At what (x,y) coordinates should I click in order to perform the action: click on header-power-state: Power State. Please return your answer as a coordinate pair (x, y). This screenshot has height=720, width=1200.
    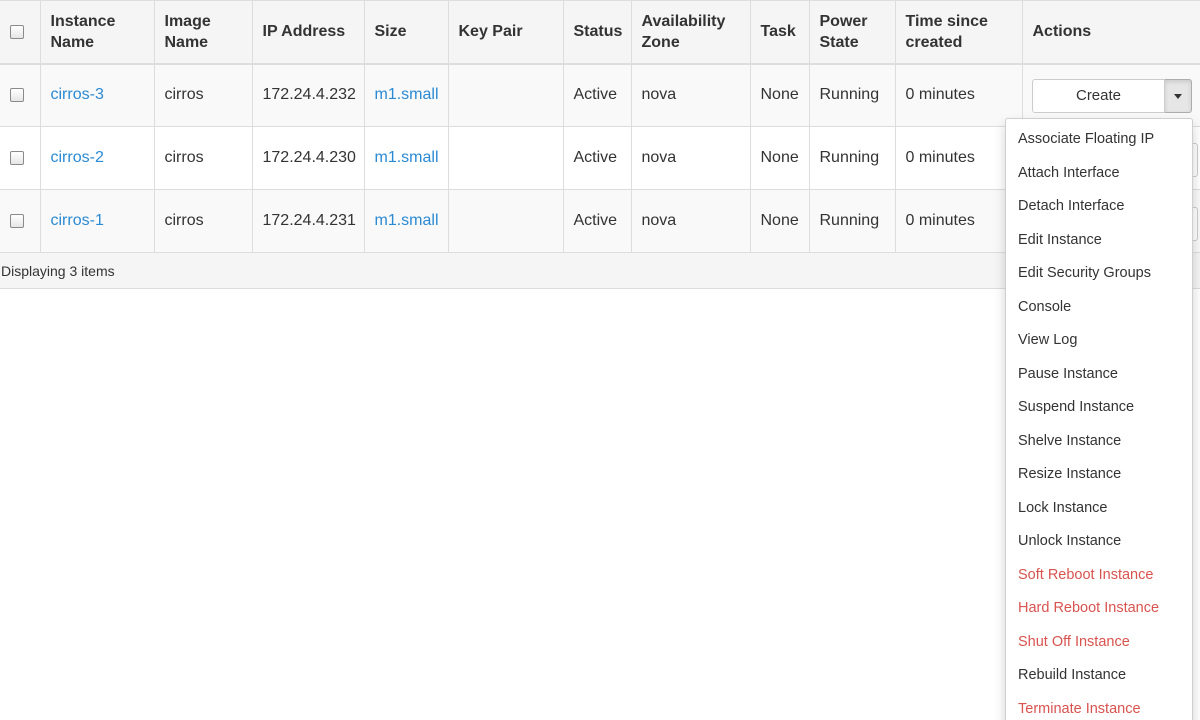
    Looking at the image, I should click on (852, 32).